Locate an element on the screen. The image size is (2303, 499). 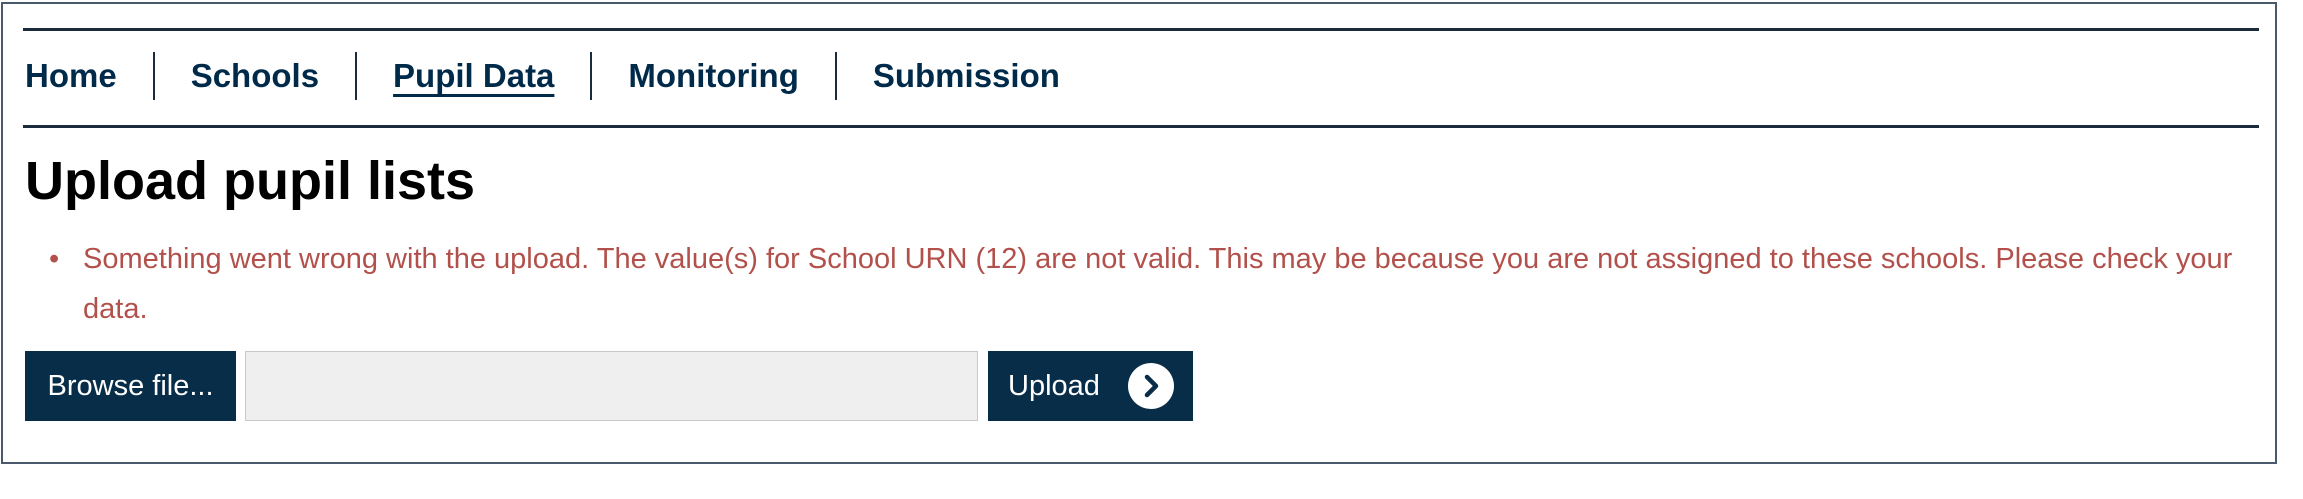
nav-item-monitoring: Monitoring is located at coordinates (713, 76).